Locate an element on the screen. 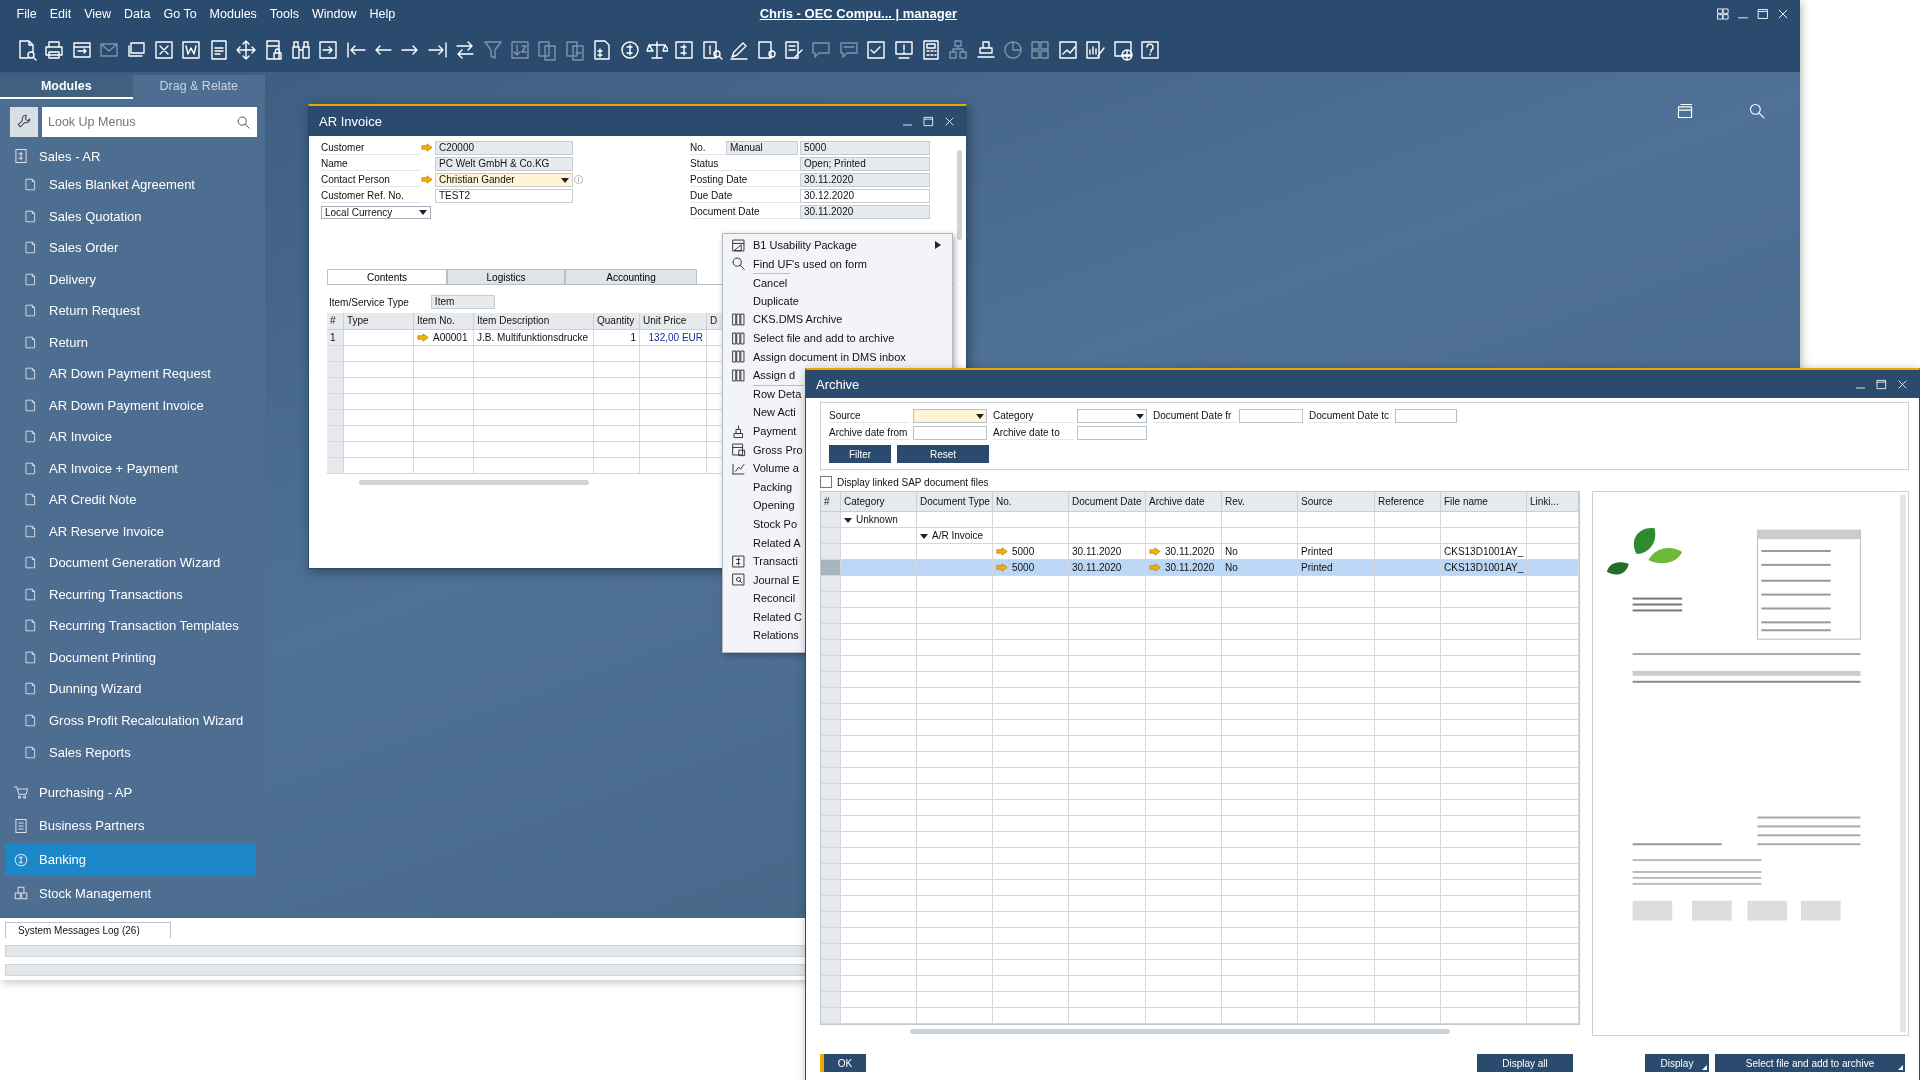 This screenshot has height=1080, width=1920. menu-item: Relations is located at coordinates (777, 636).